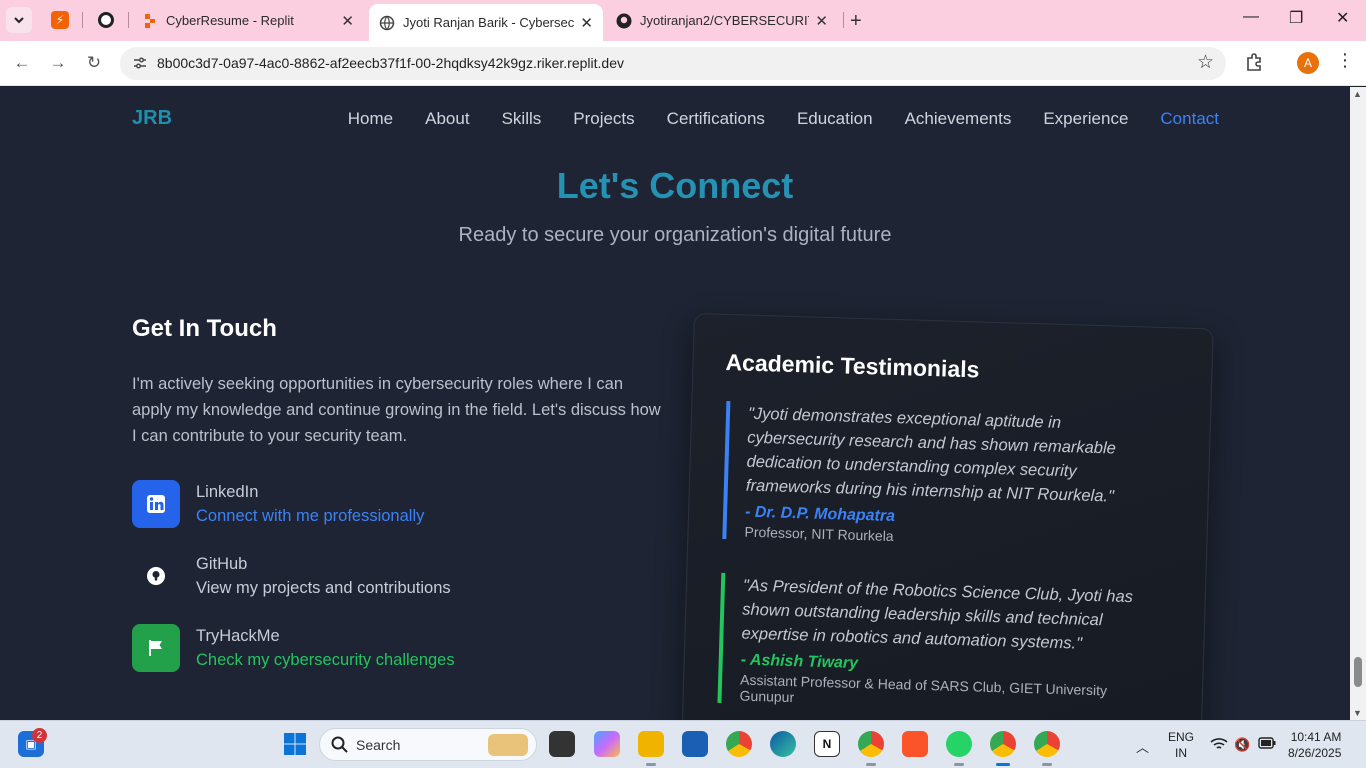  I want to click on reload-icon: ↻, so click(94, 62).